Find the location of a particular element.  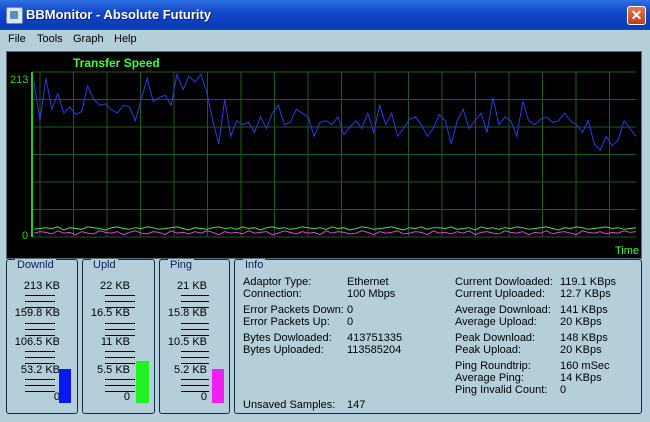

ping-roundtrip-label: Ping Roundtrip: is located at coordinates (493, 366).